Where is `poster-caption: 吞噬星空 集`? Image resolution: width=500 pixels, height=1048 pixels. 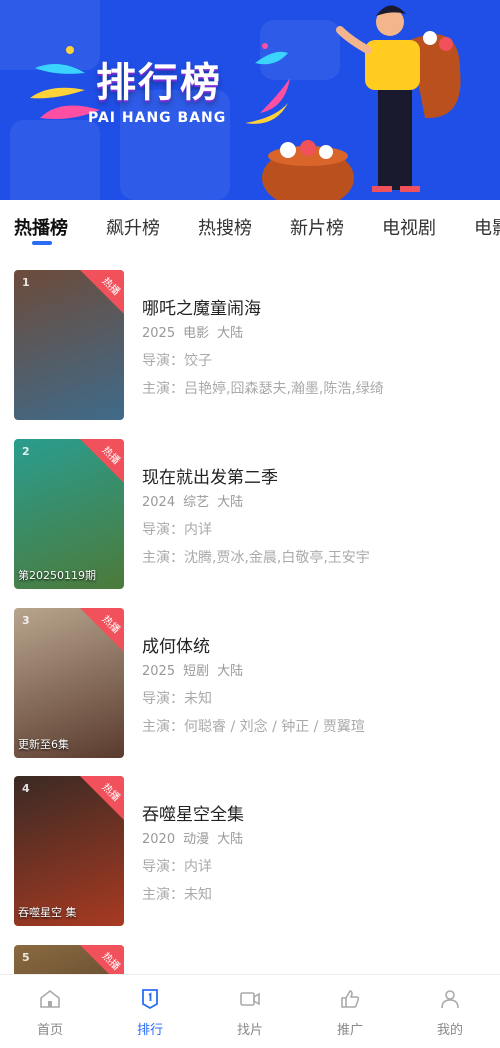
poster-caption: 吞噬星空 集 is located at coordinates (47, 912).